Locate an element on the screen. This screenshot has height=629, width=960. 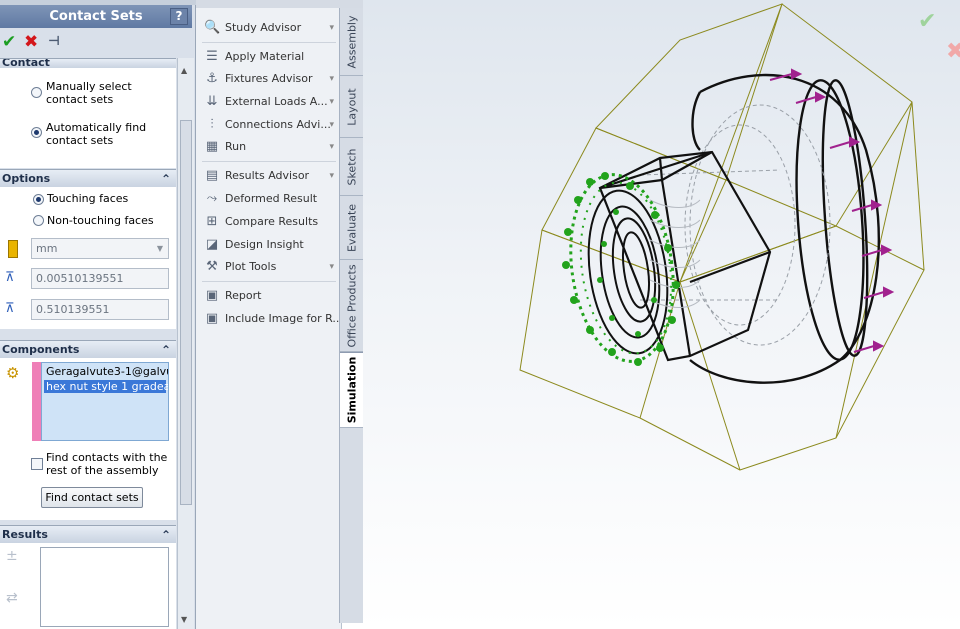
confirm-cancel-icon: ✖ is located at coordinates (953, 51).